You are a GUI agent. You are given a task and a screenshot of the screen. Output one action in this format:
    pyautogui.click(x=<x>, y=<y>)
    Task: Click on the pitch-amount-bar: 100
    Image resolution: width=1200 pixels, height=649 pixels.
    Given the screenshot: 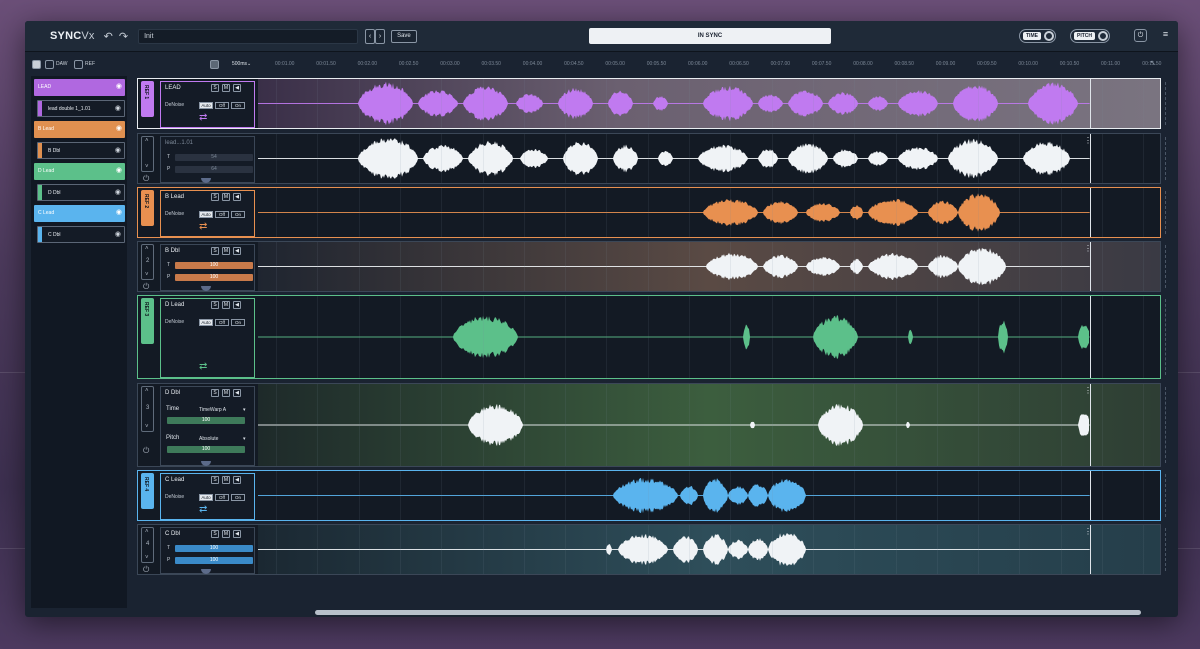 What is the action you would take?
    pyautogui.click(x=206, y=449)
    